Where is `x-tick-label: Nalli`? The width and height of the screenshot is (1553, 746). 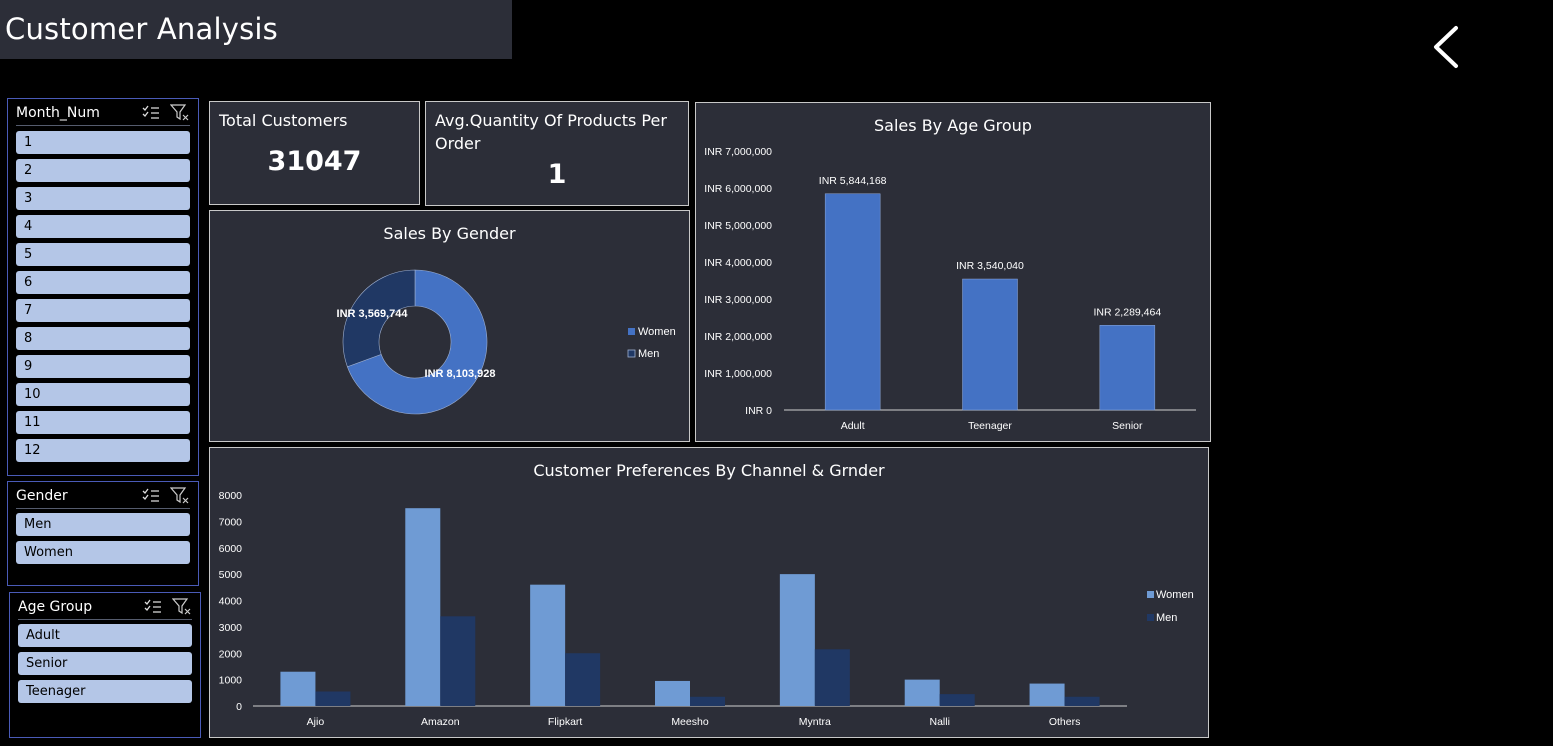
x-tick-label: Nalli is located at coordinates (940, 722).